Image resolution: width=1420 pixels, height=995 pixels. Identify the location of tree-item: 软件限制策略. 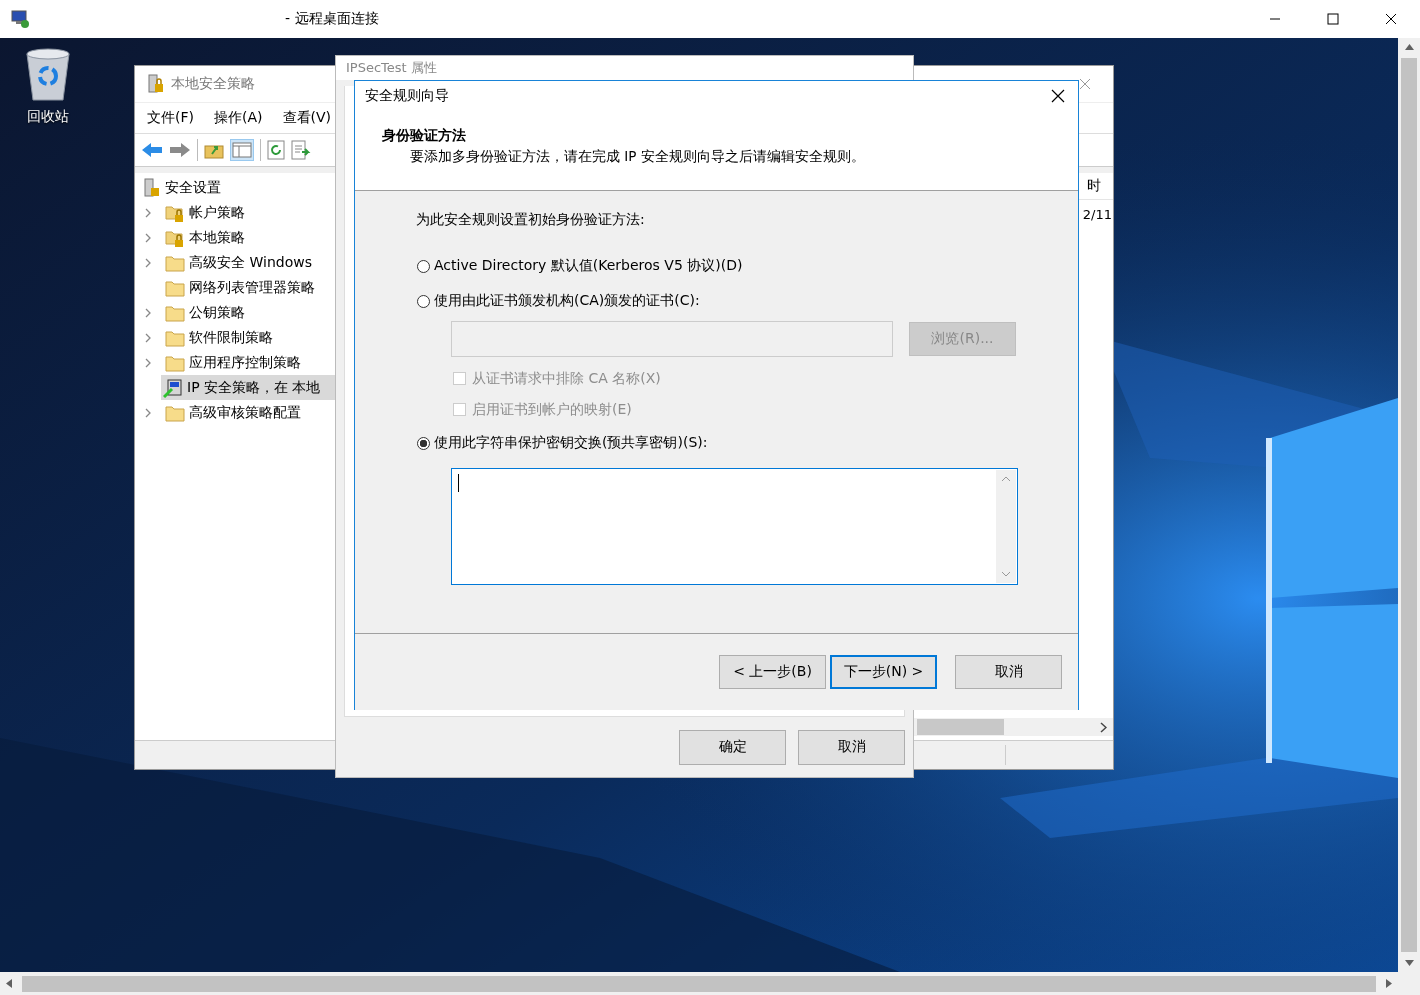
(231, 337).